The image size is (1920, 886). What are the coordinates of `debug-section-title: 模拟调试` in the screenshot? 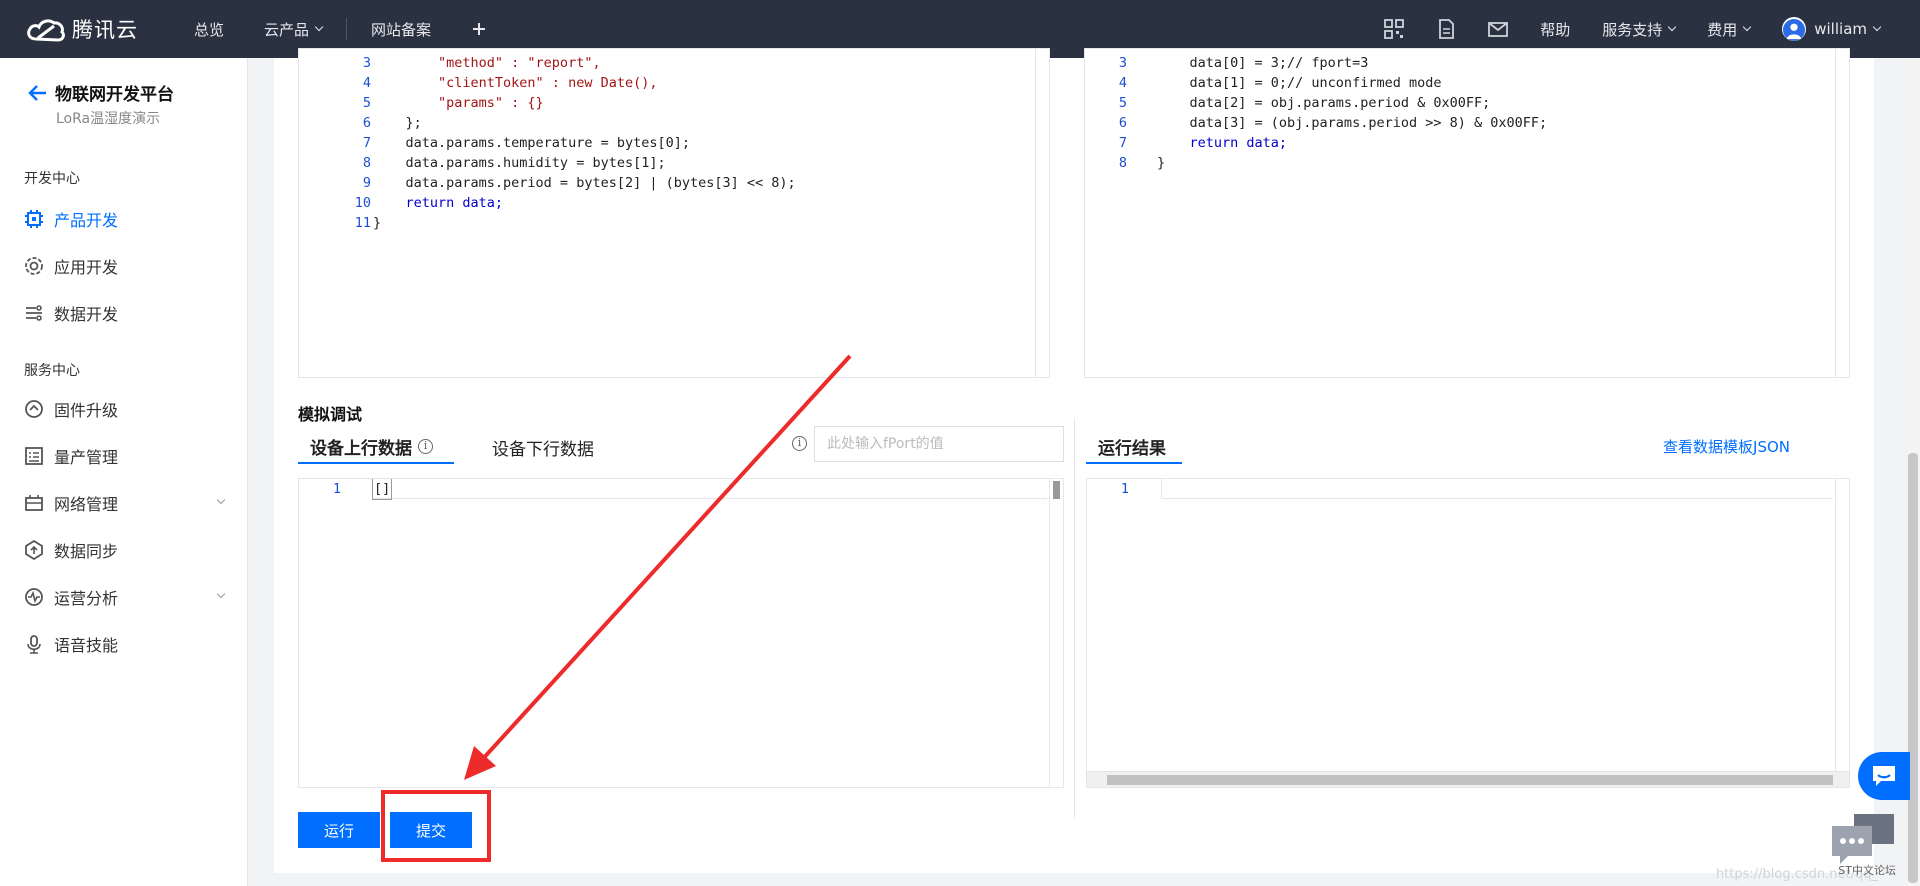 It's located at (330, 414).